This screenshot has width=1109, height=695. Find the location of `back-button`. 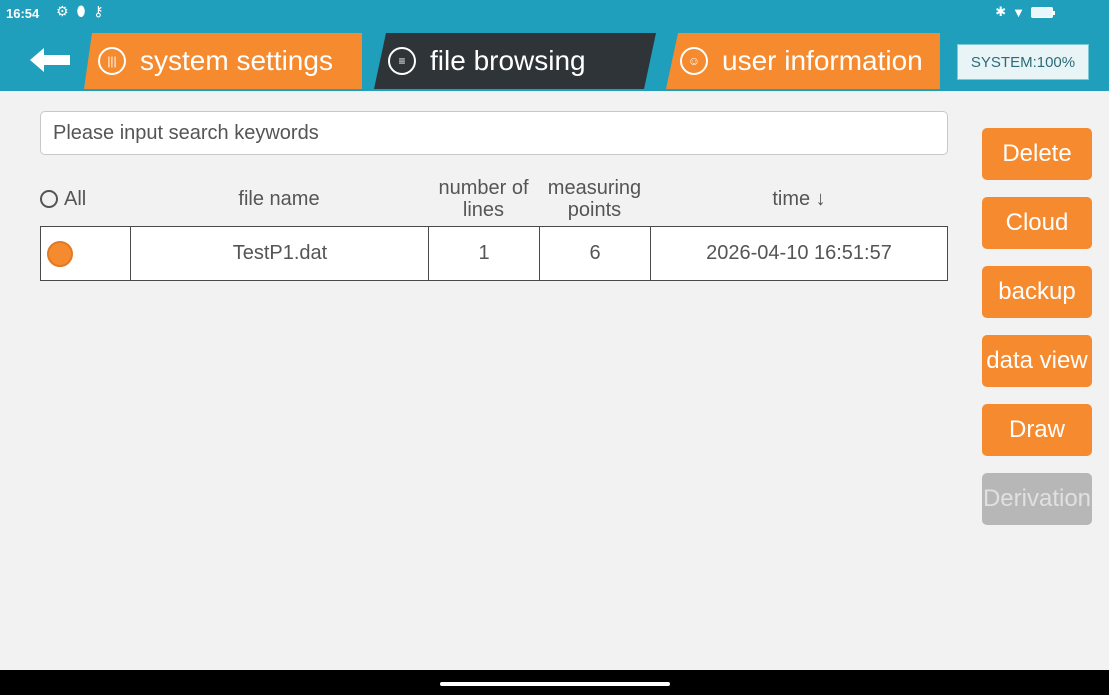

back-button is located at coordinates (51, 60).